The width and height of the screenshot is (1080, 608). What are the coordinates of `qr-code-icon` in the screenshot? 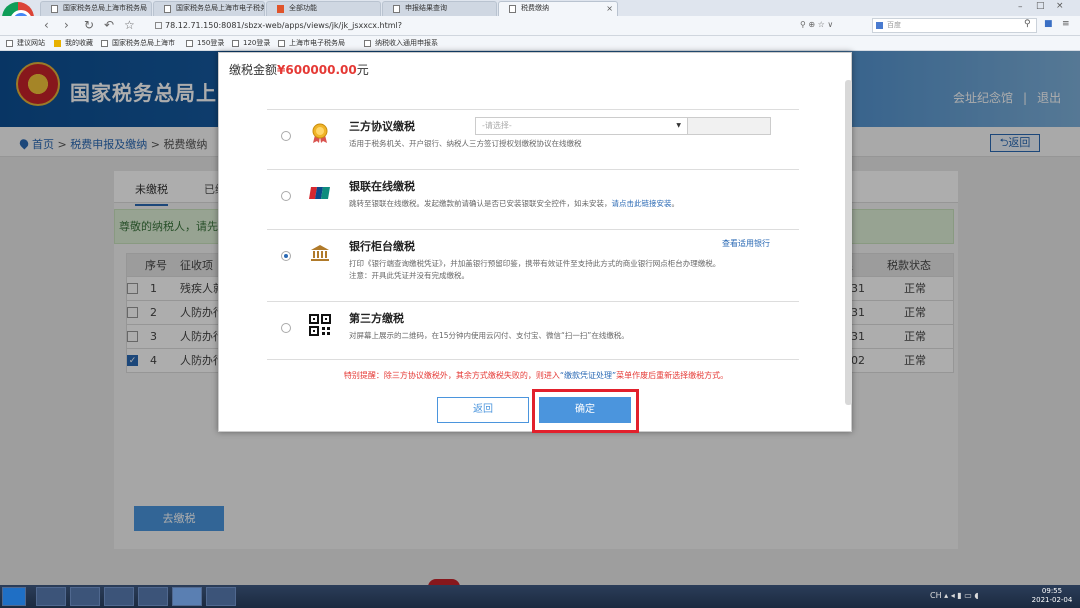 It's located at (320, 325).